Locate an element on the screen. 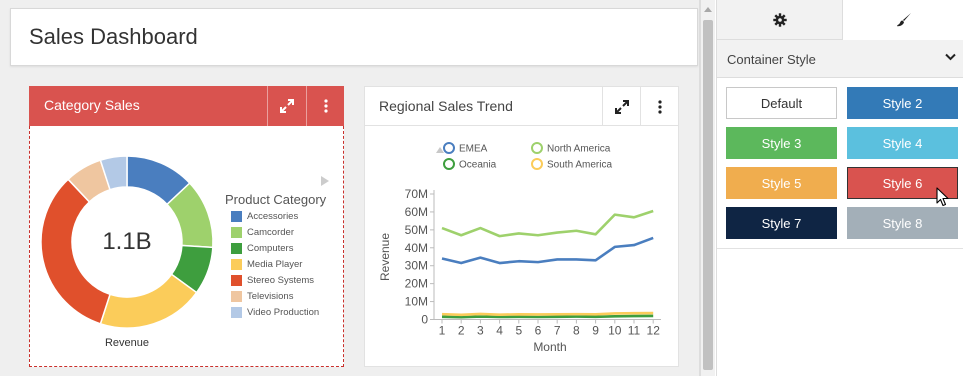 The height and width of the screenshot is (376, 963). dashboard-header: Sales Dashboard is located at coordinates (354, 37).